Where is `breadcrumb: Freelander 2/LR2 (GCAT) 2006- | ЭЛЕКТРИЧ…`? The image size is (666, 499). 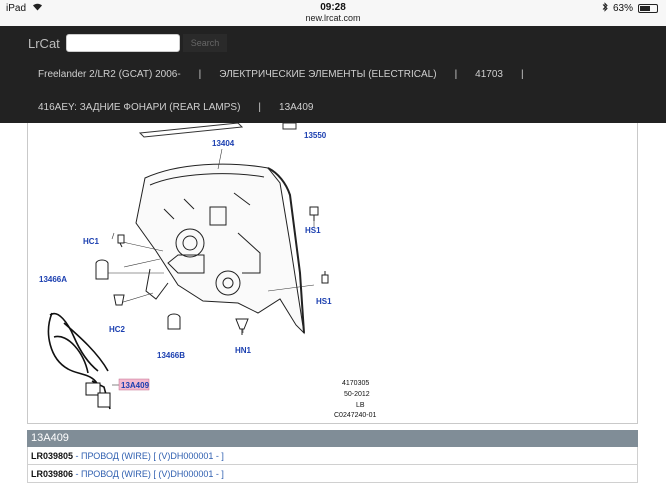
breadcrumb: Freelander 2/LR2 (GCAT) 2006- | ЭЛЕКТРИЧ… is located at coordinates (290, 74).